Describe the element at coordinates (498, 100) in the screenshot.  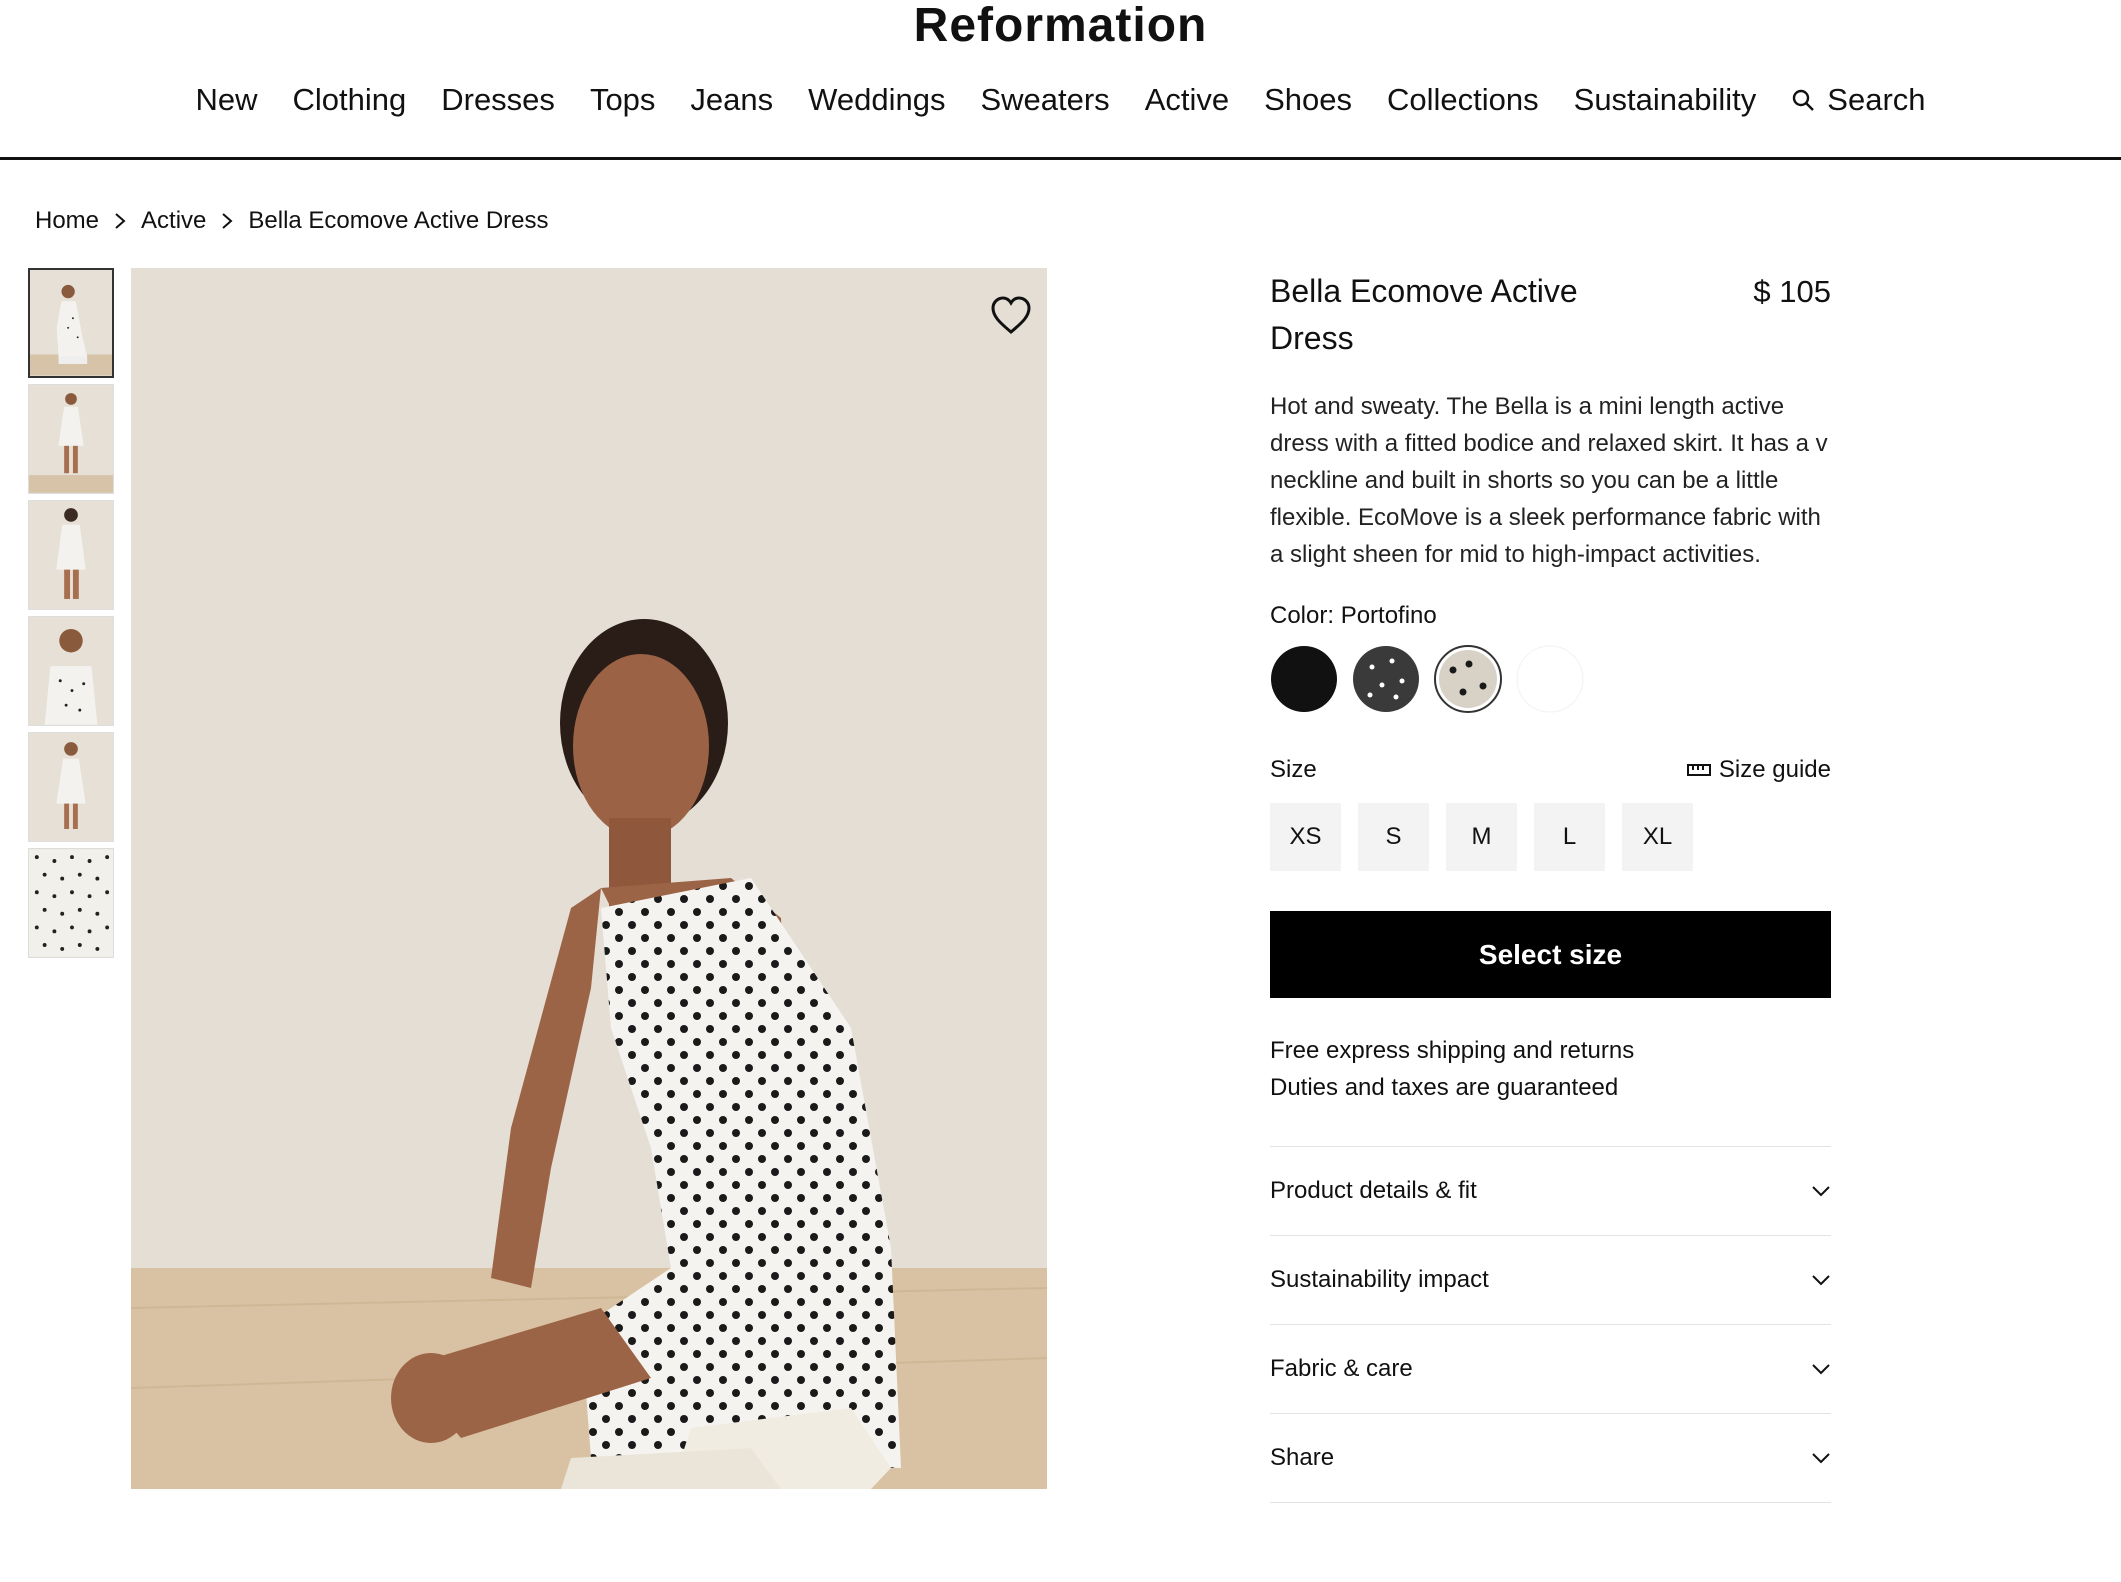
I see `nav-item-dresses: Dresses` at that location.